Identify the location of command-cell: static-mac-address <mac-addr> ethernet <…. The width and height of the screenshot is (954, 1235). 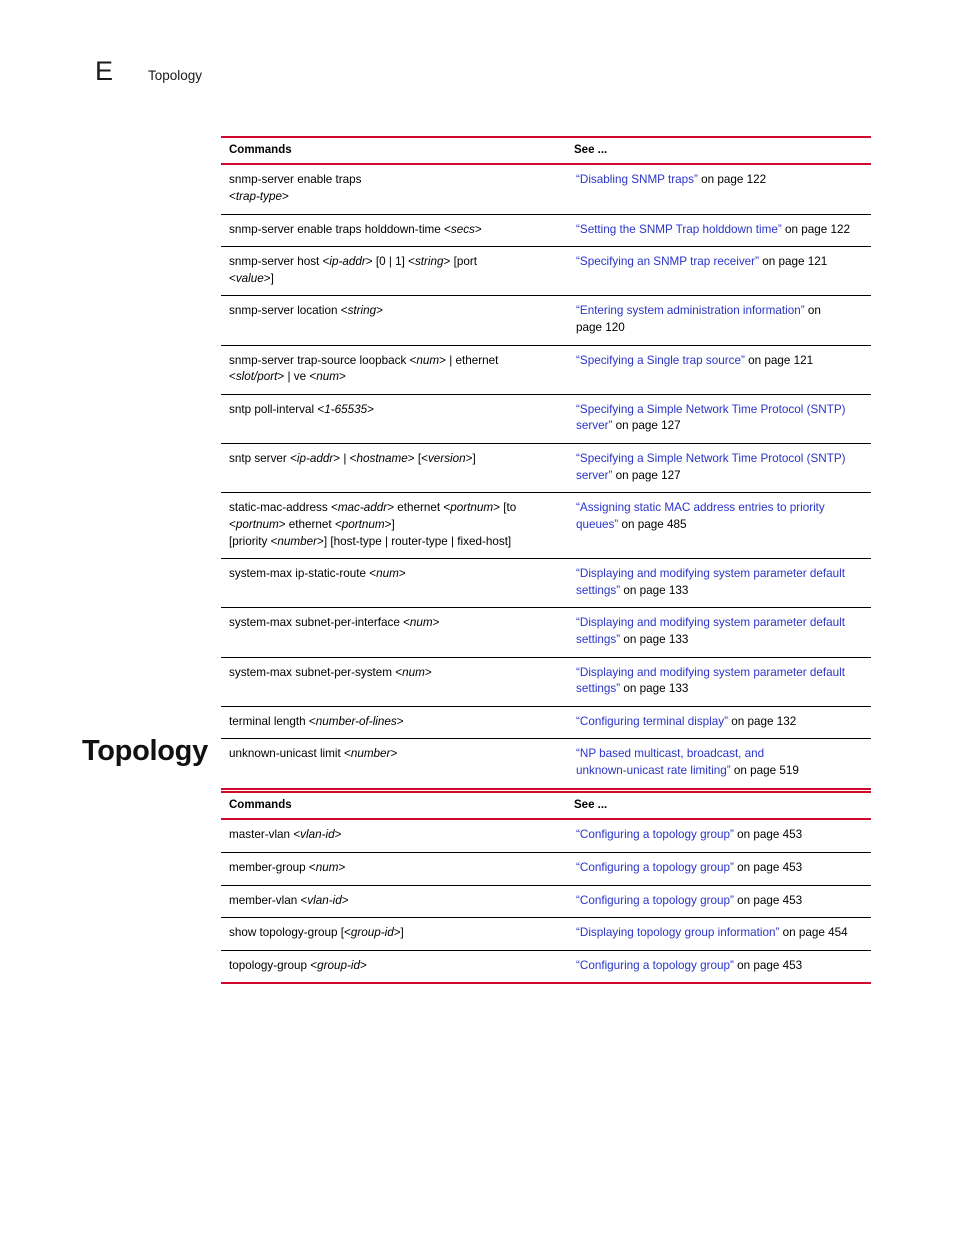
(393, 526).